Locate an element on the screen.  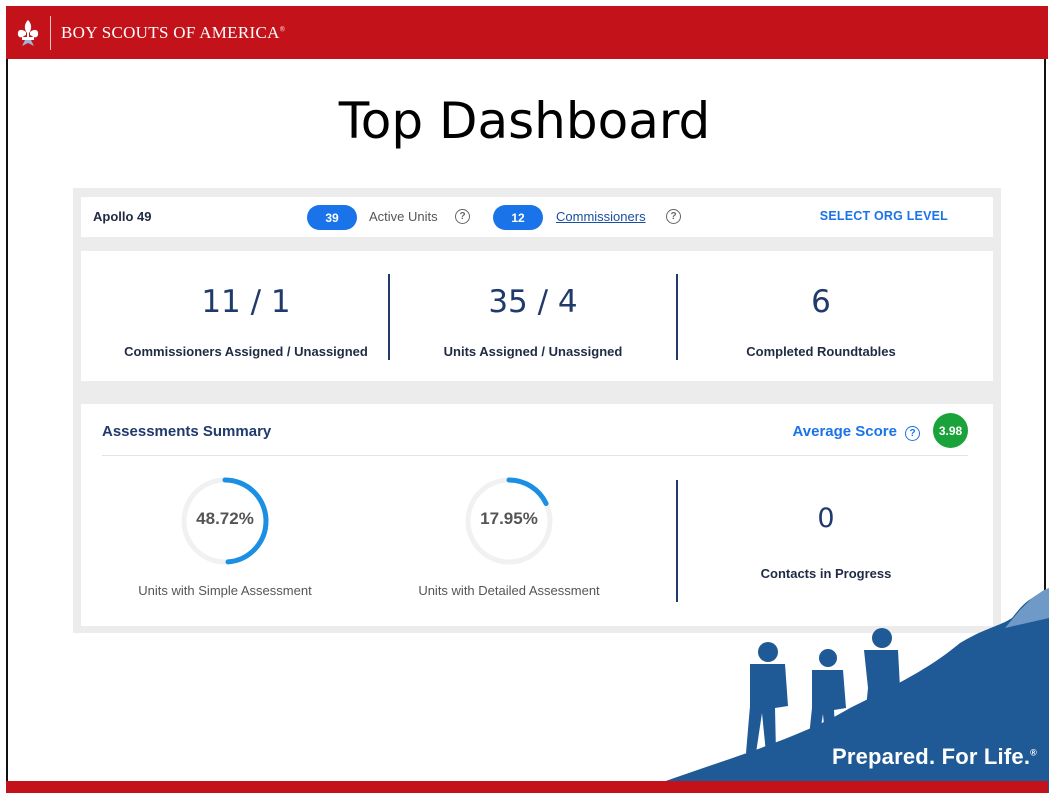
stat-label: Commissioners Assigned / Unassigned is located at coordinates (246, 351).